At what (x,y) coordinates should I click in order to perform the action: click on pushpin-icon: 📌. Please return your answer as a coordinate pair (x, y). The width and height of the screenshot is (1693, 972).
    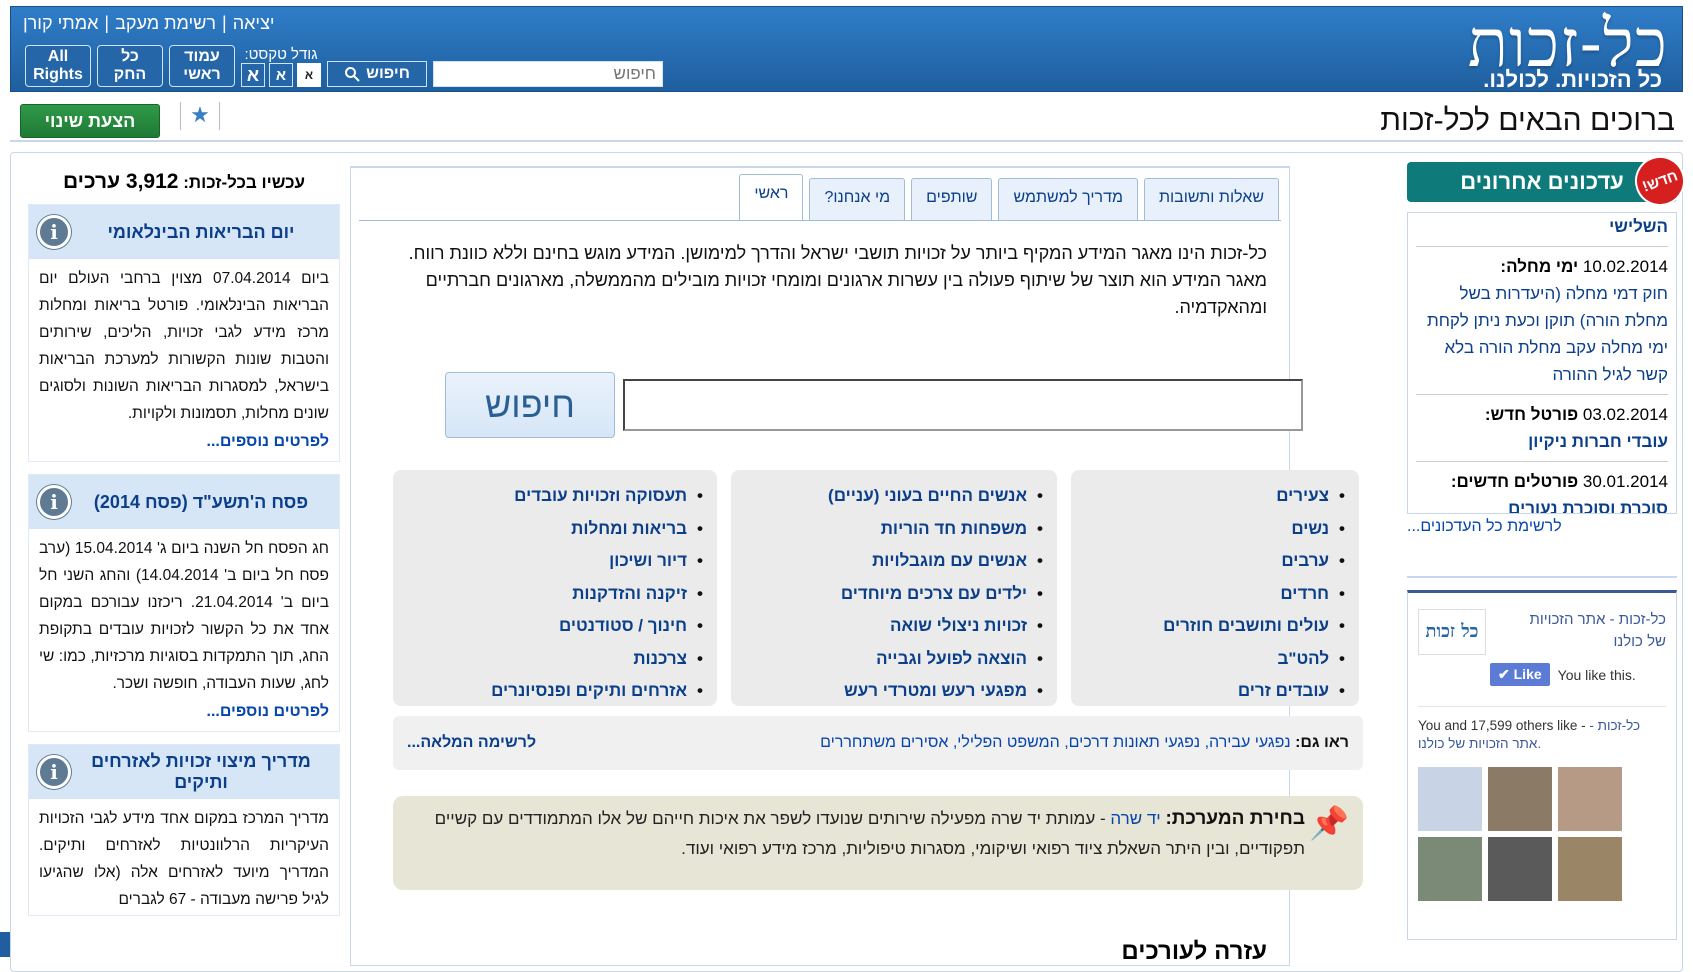
    Looking at the image, I should click on (1329, 823).